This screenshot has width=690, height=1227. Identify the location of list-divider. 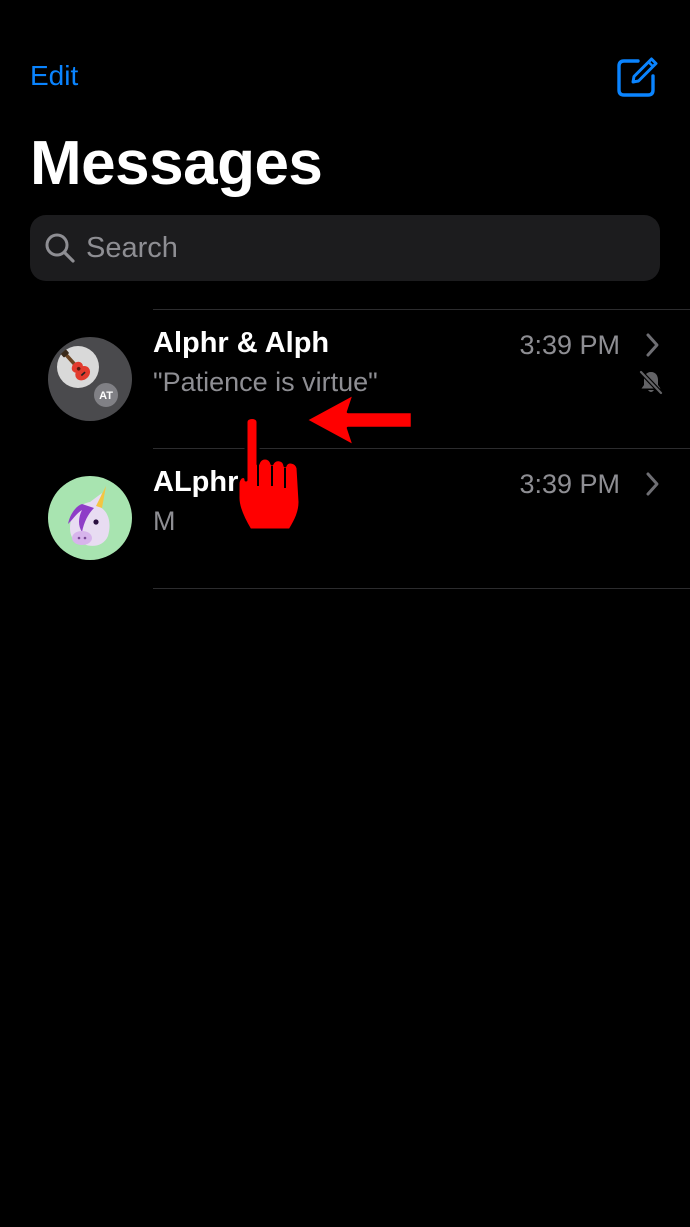
(421, 588).